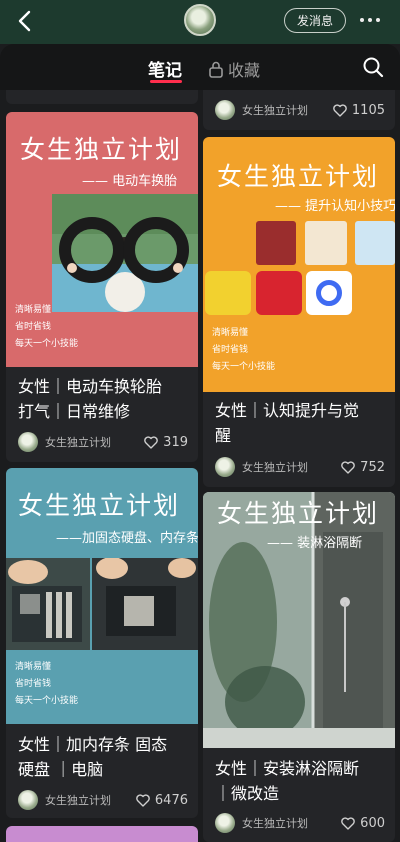 Image resolution: width=400 pixels, height=842 pixels. I want to click on lock-icon, so click(216, 69).